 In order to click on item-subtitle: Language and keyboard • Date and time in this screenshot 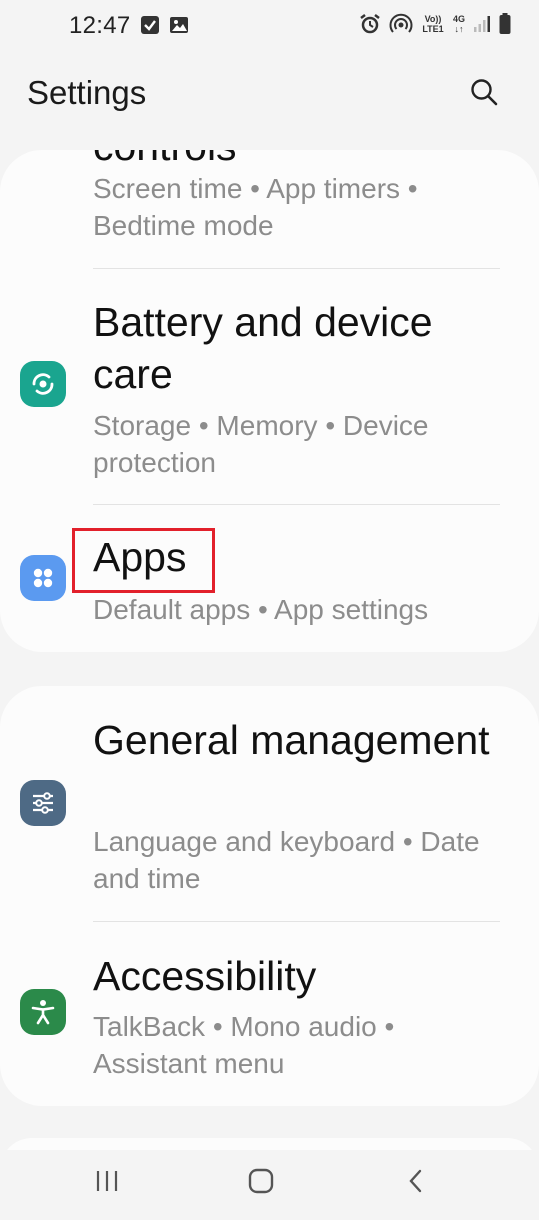, I will do `click(286, 860)`.